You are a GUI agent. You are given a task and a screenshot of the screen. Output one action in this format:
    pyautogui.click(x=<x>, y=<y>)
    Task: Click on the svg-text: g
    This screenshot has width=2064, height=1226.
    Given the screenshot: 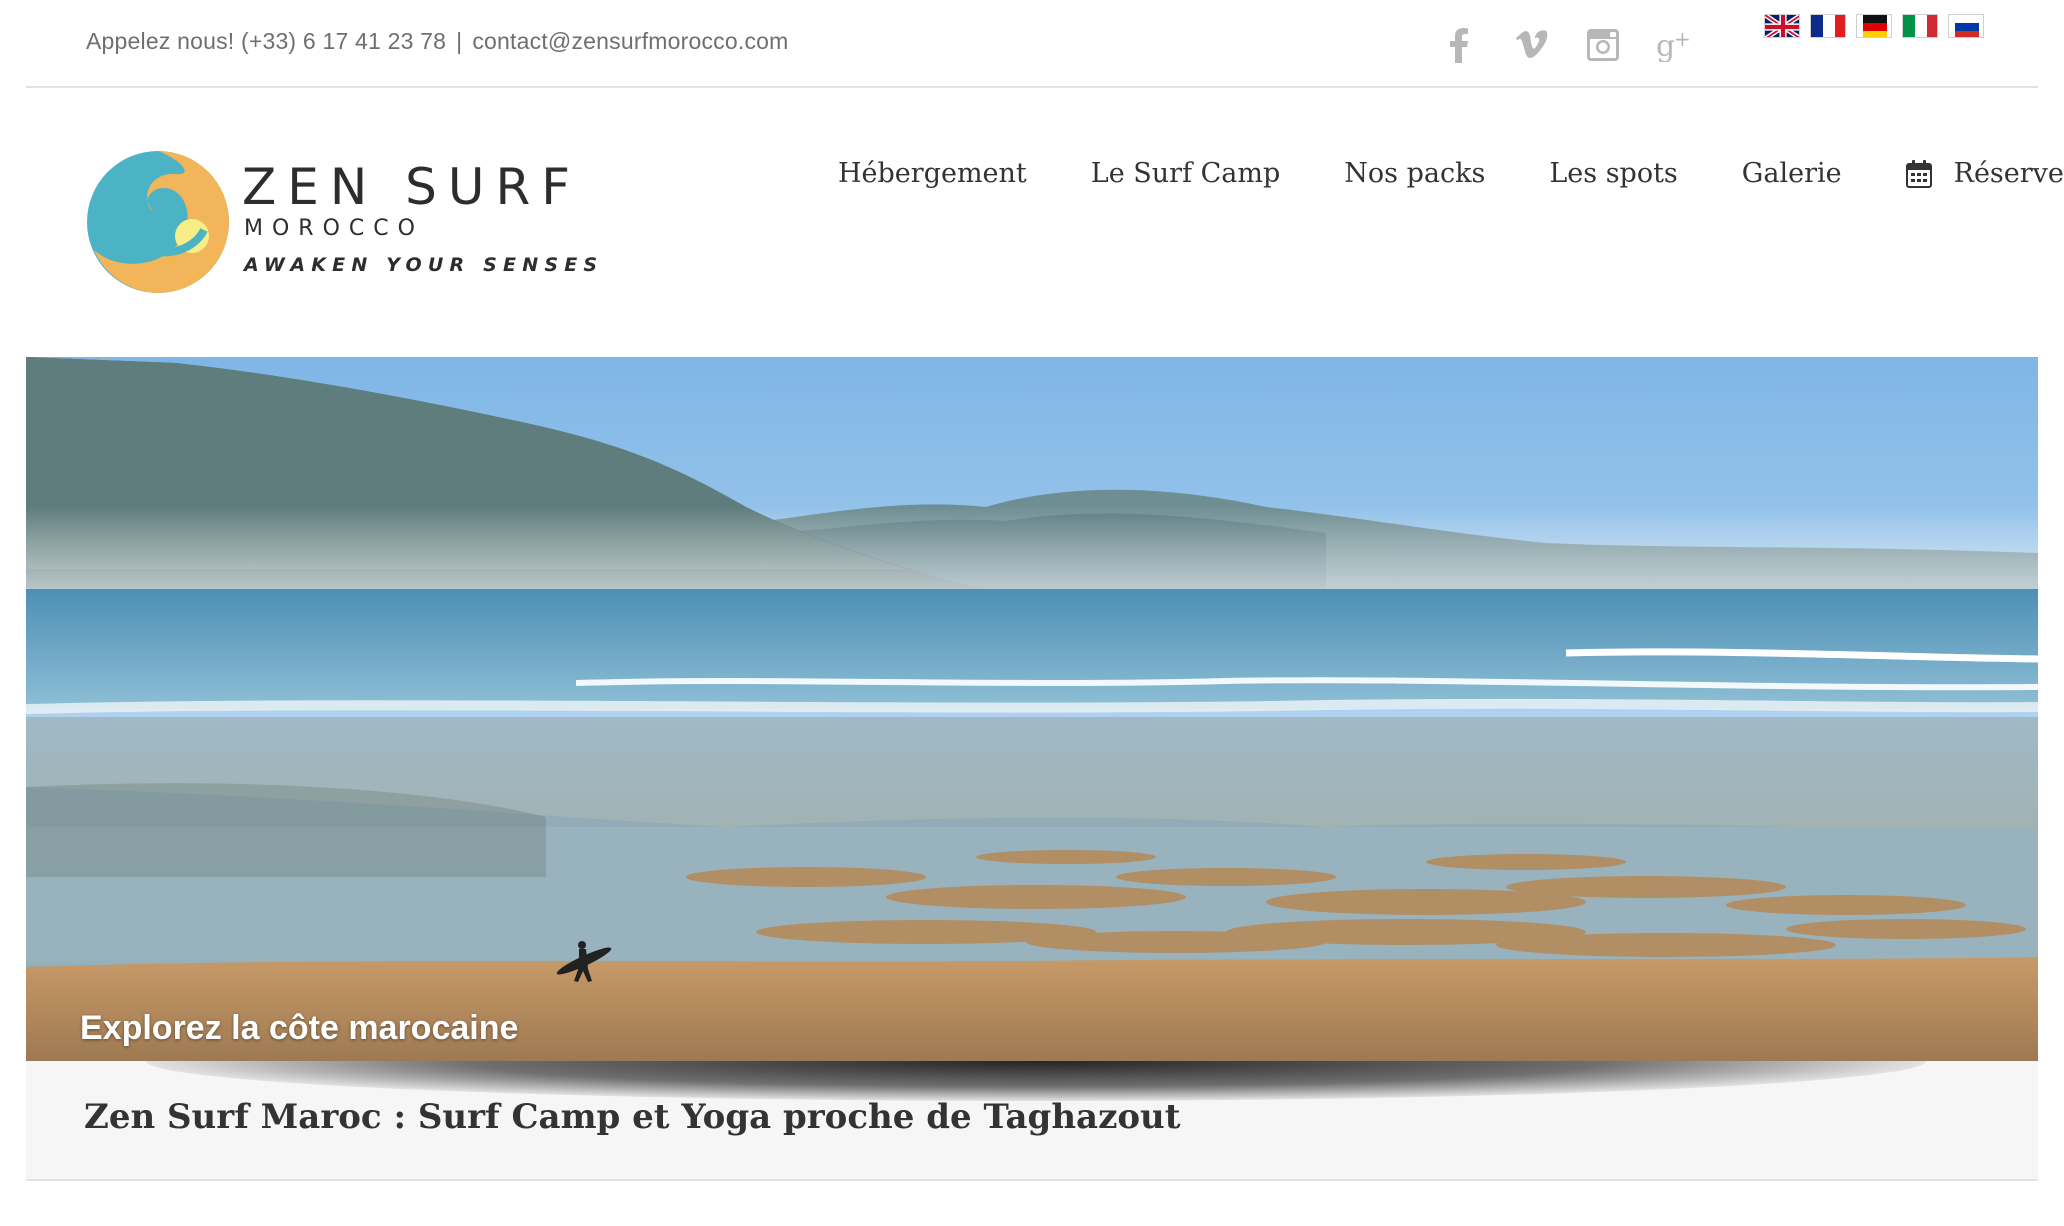 What is the action you would take?
    pyautogui.click(x=1665, y=45)
    